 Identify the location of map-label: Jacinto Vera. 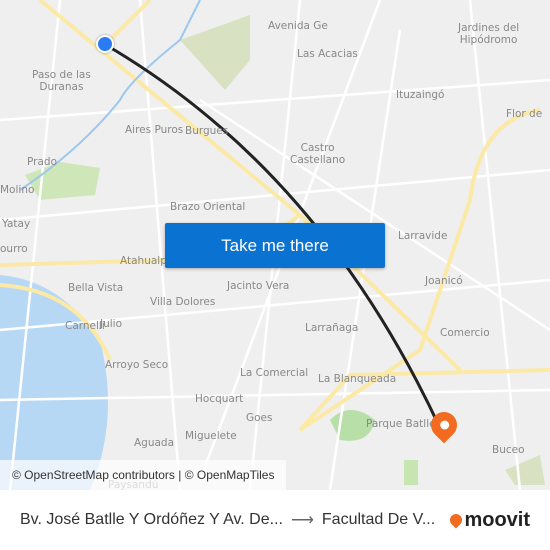
(258, 286).